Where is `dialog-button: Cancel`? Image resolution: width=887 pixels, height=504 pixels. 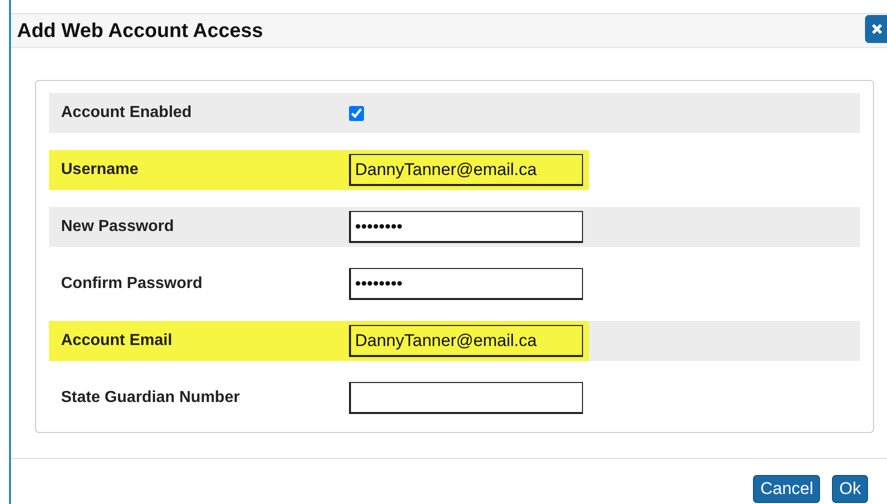
dialog-button: Cancel is located at coordinates (786, 489).